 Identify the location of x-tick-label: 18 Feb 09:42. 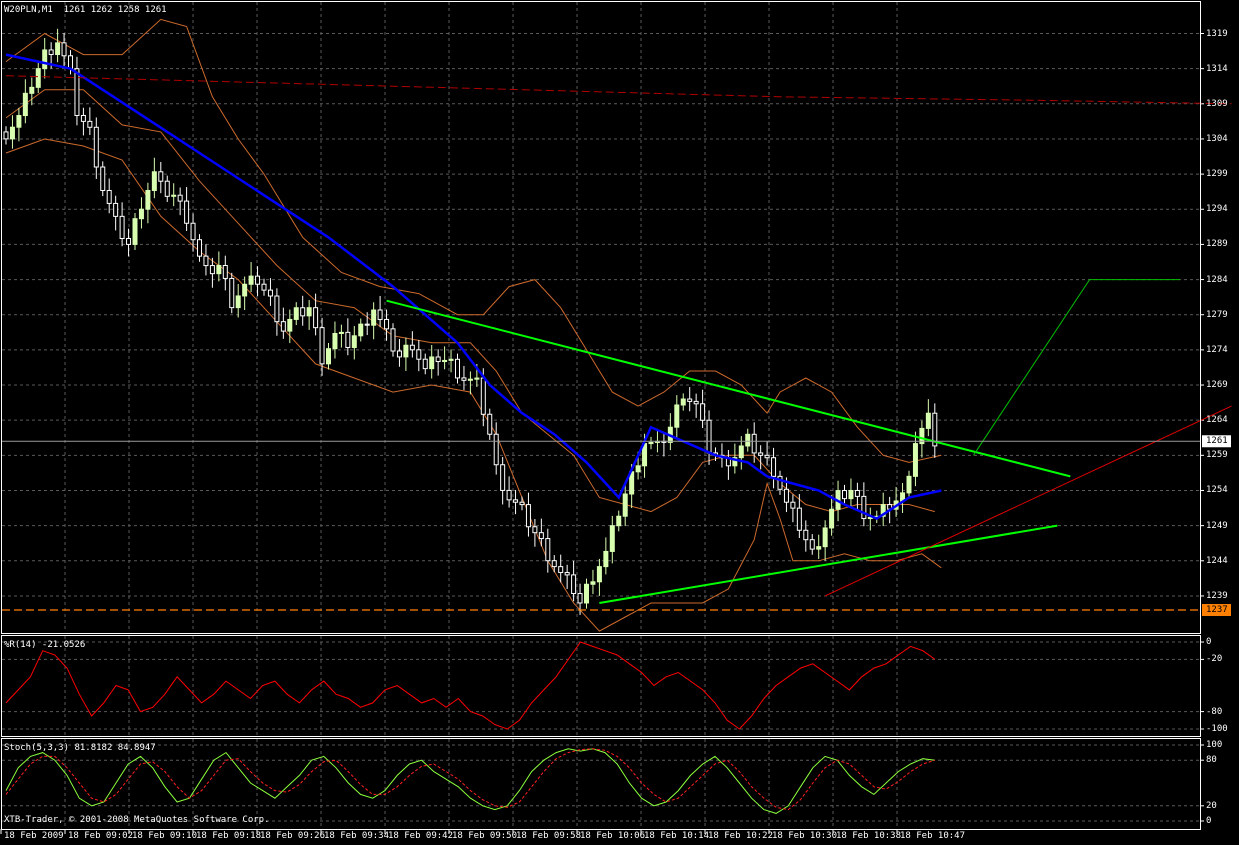
(421, 836).